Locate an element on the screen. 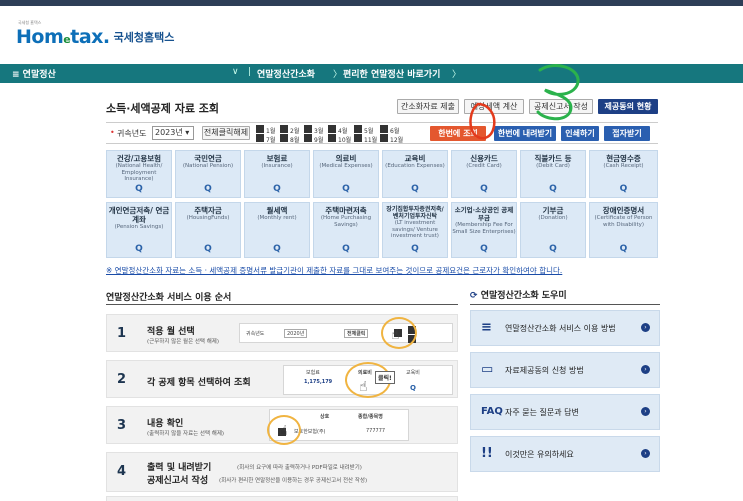 This screenshot has width=743, height=501. annotation-scribble is located at coordinates (558, 92).